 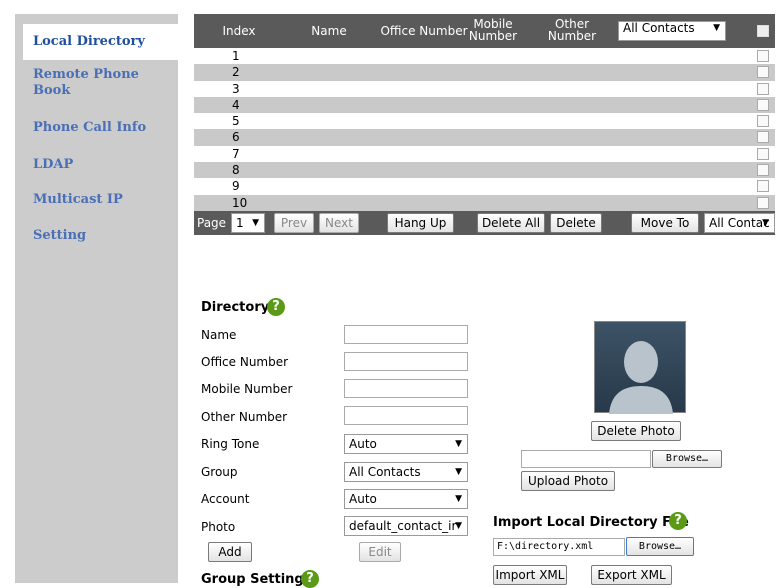 I want to click on table-row: 7, so click(x=484, y=154).